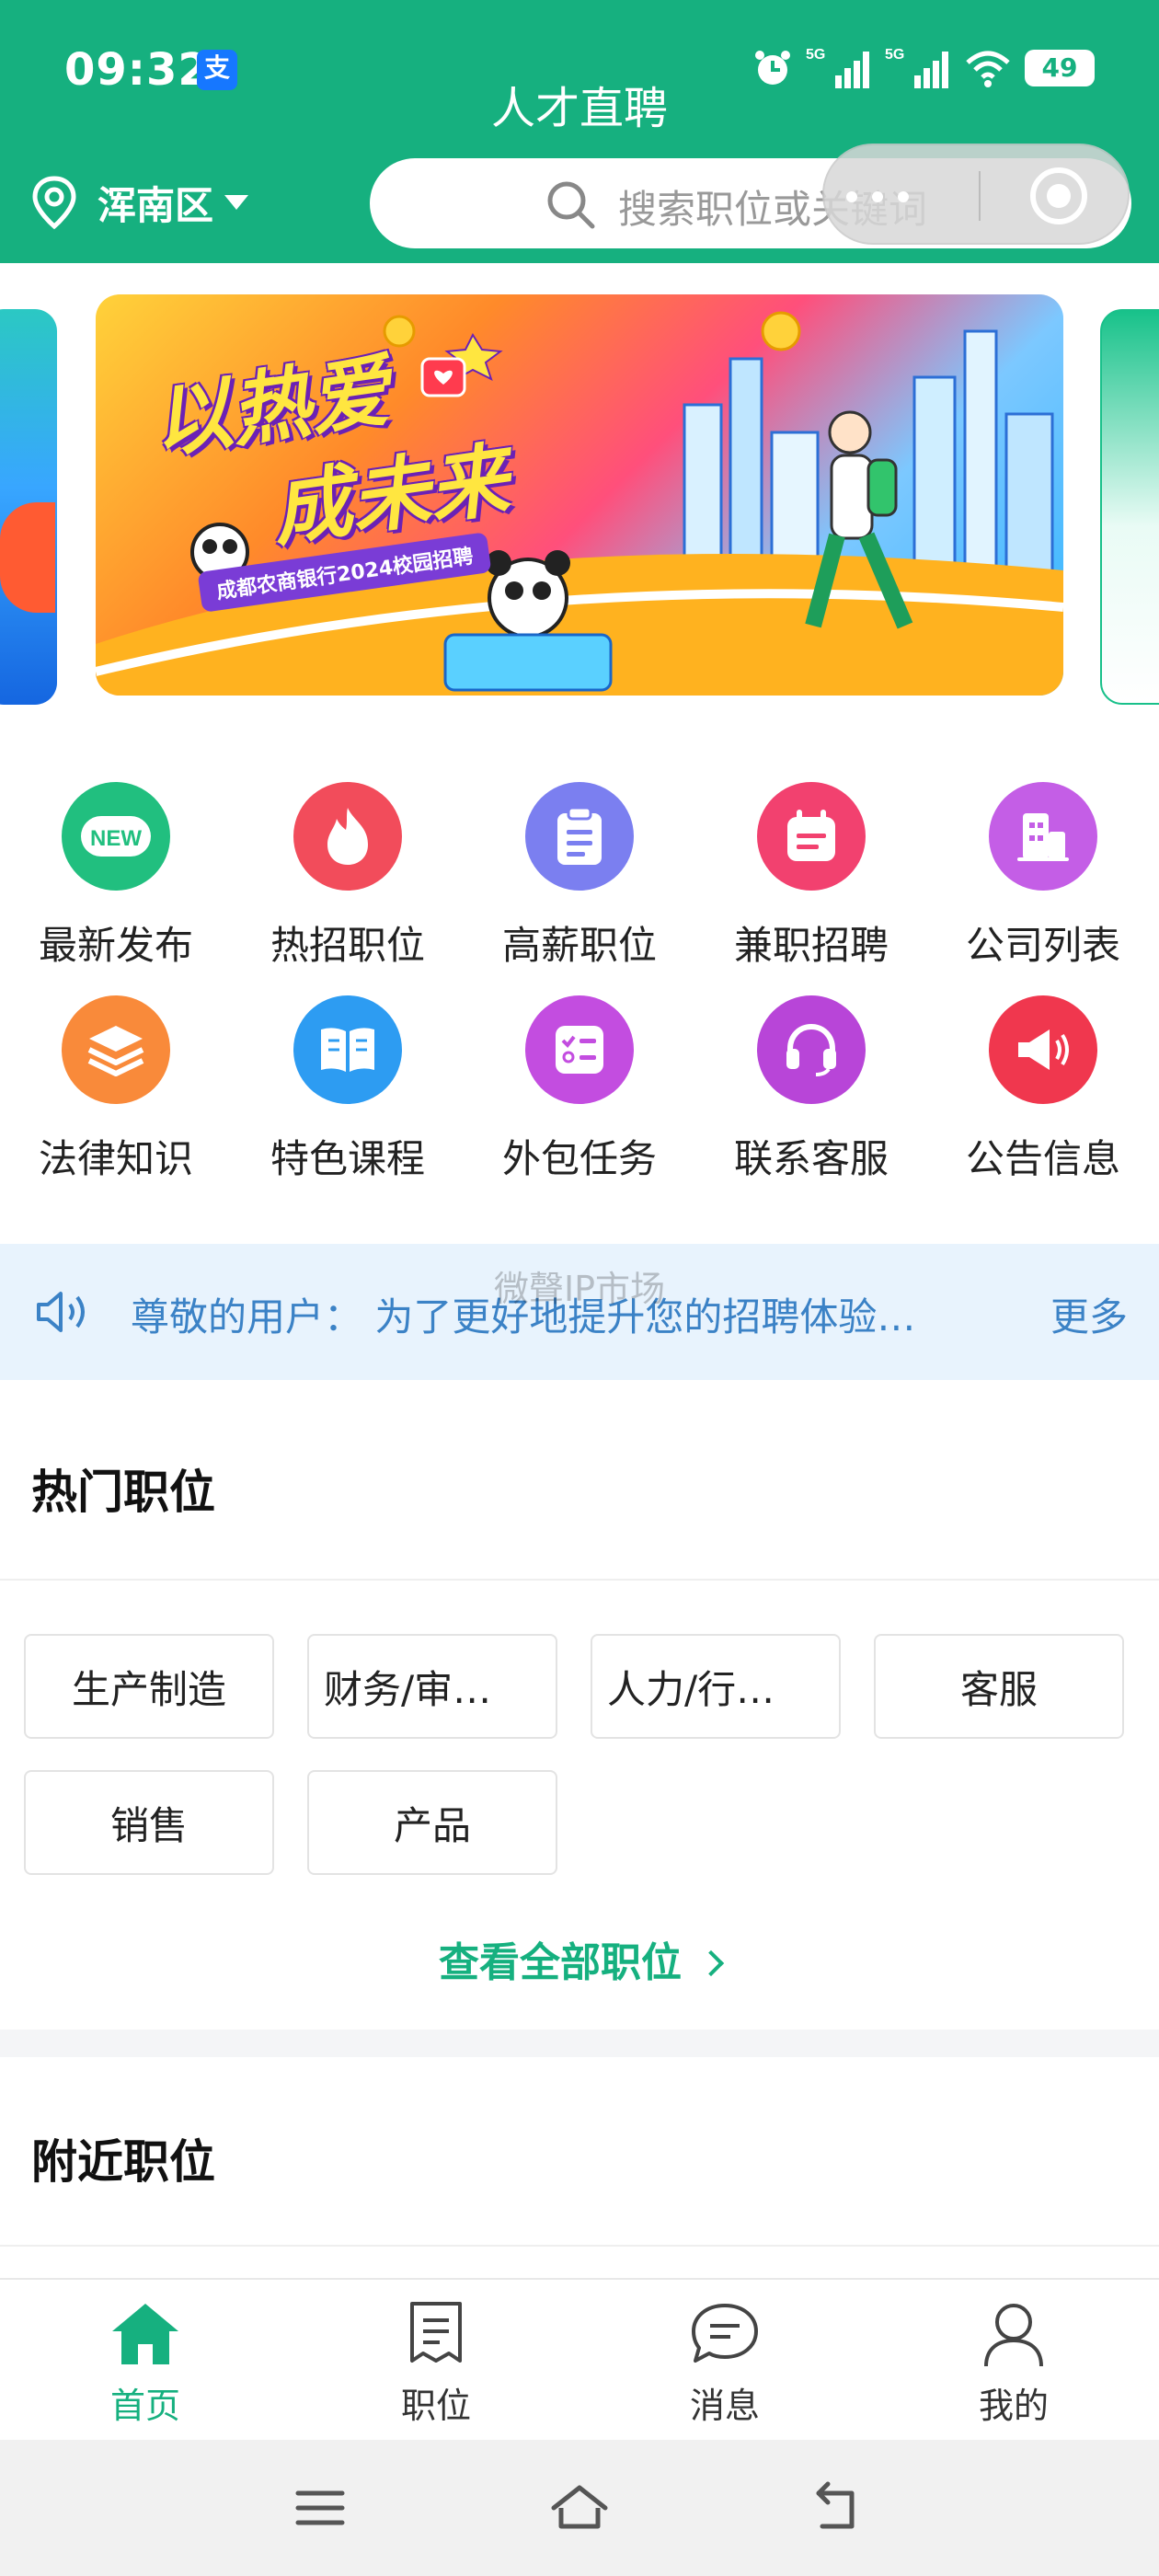 This screenshot has width=1159, height=2576. I want to click on grid-label: 兼职招聘, so click(811, 945).